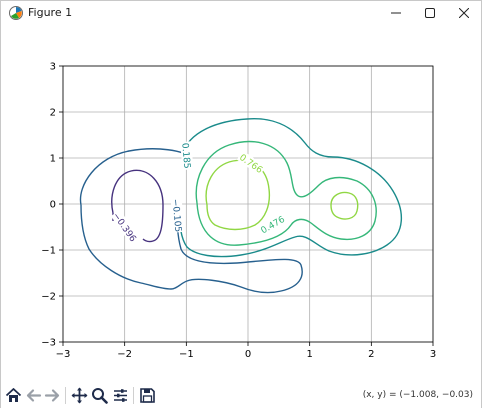  What do you see at coordinates (50, 12) in the screenshot?
I see `window-title: Figure 1` at bounding box center [50, 12].